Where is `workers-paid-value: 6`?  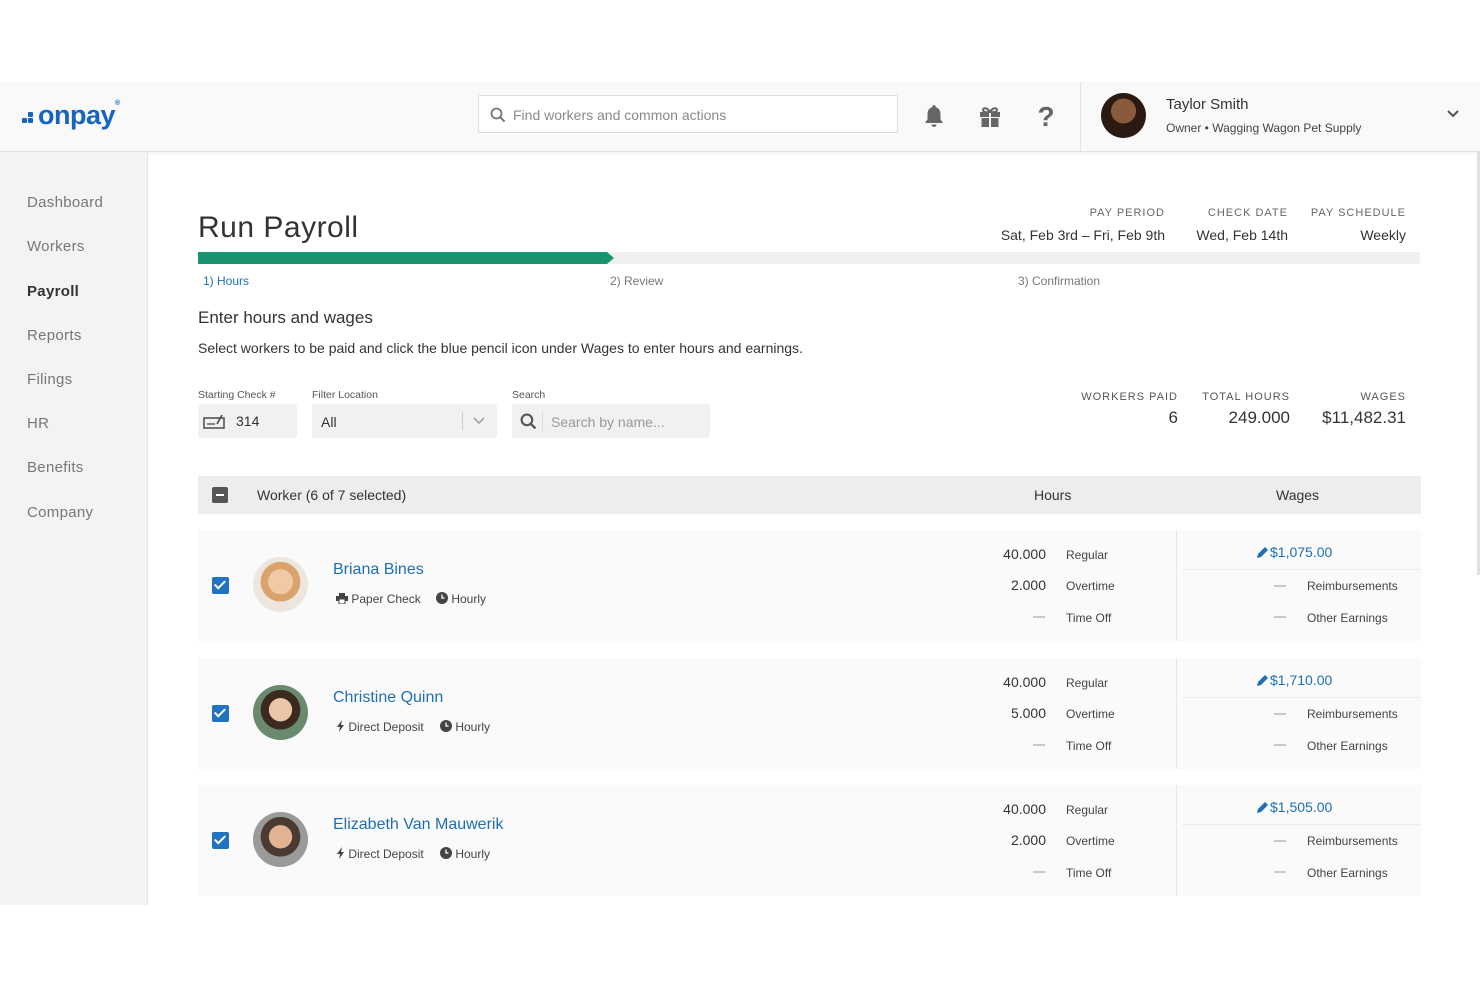
workers-paid-value: 6 is located at coordinates (1173, 417).